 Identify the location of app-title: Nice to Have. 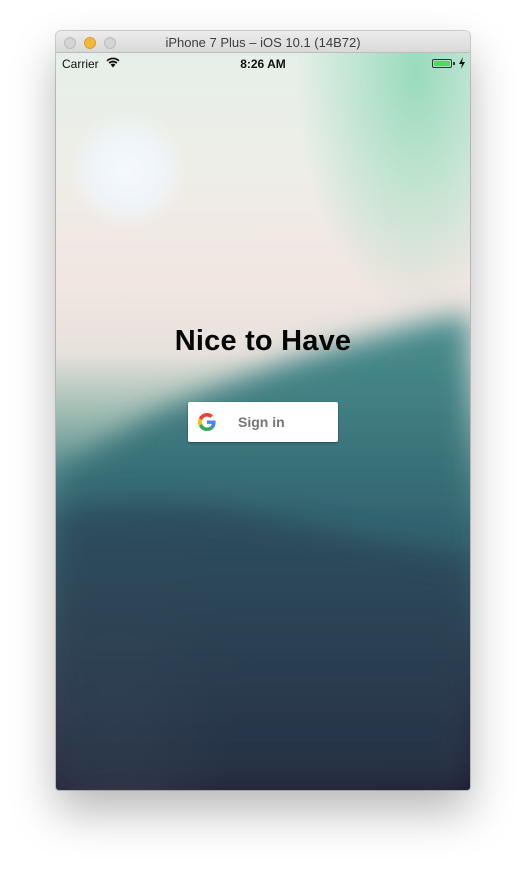
(263, 341).